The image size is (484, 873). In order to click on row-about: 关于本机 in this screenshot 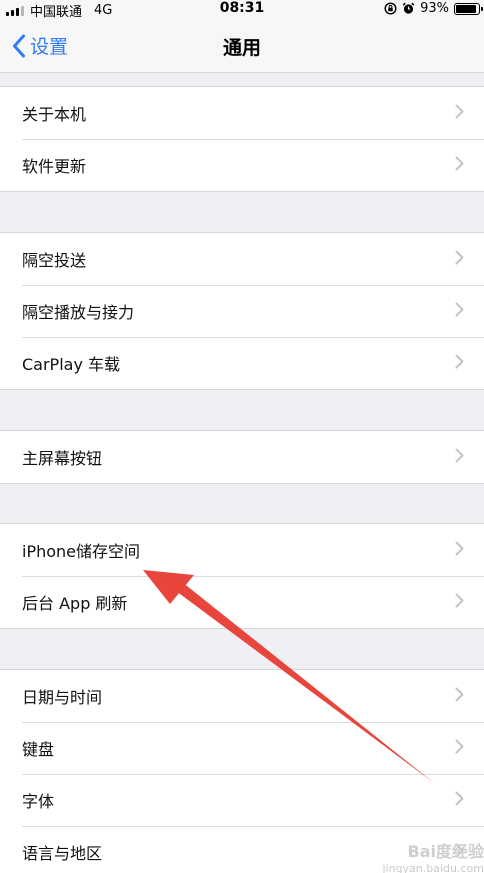, I will do `click(242, 113)`.